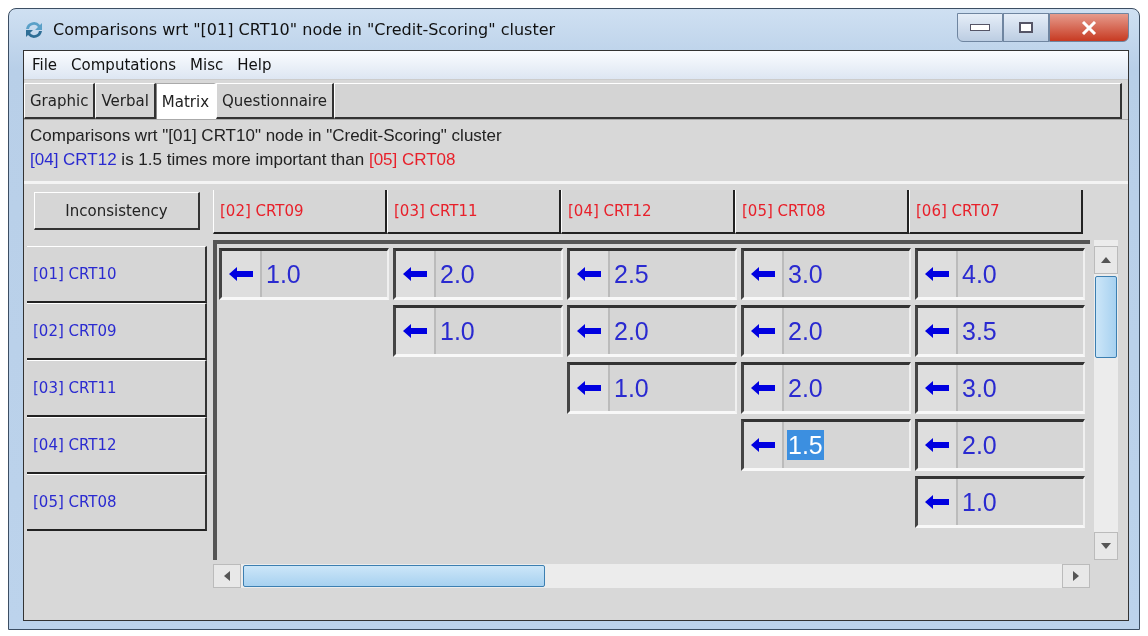  I want to click on menu-item: Computations, so click(124, 65).